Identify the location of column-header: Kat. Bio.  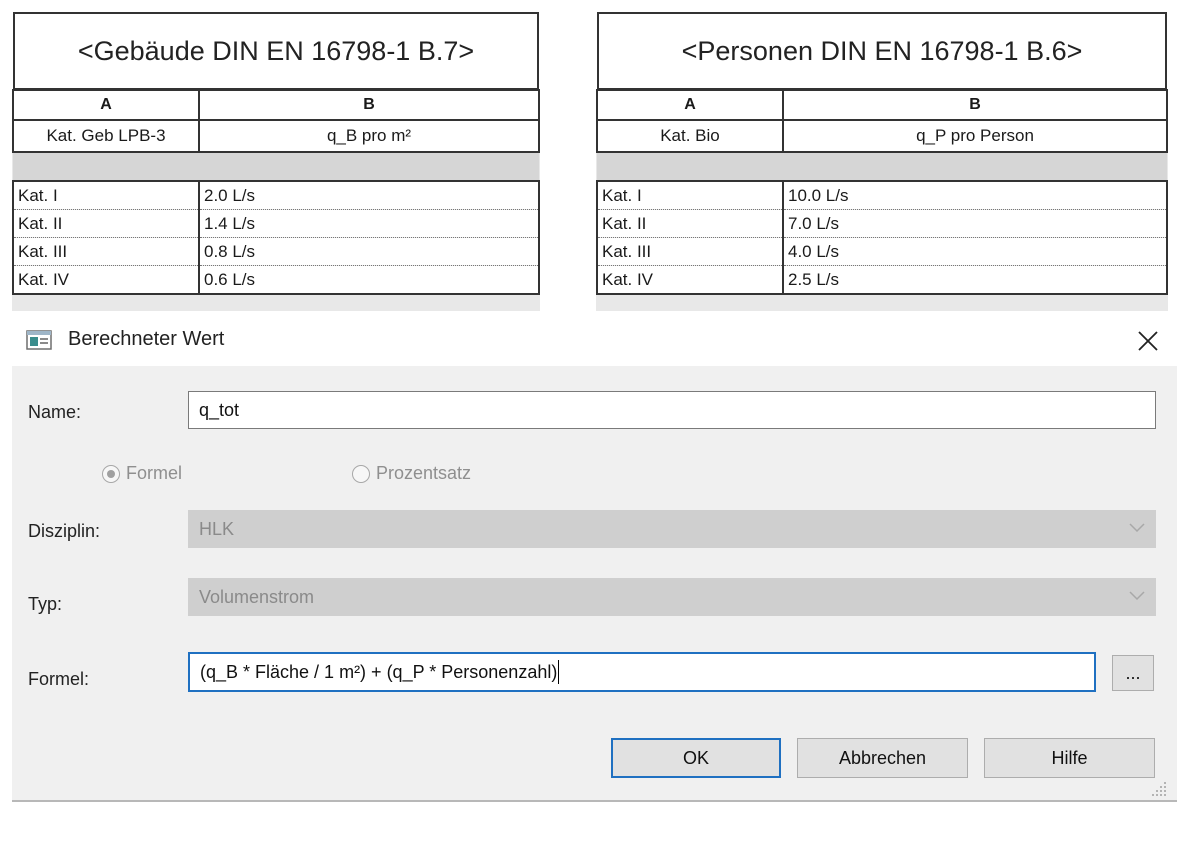
(690, 136).